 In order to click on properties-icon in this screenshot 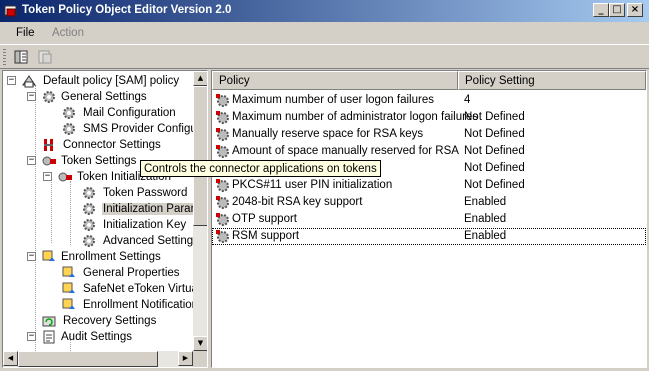, I will do `click(45, 57)`.